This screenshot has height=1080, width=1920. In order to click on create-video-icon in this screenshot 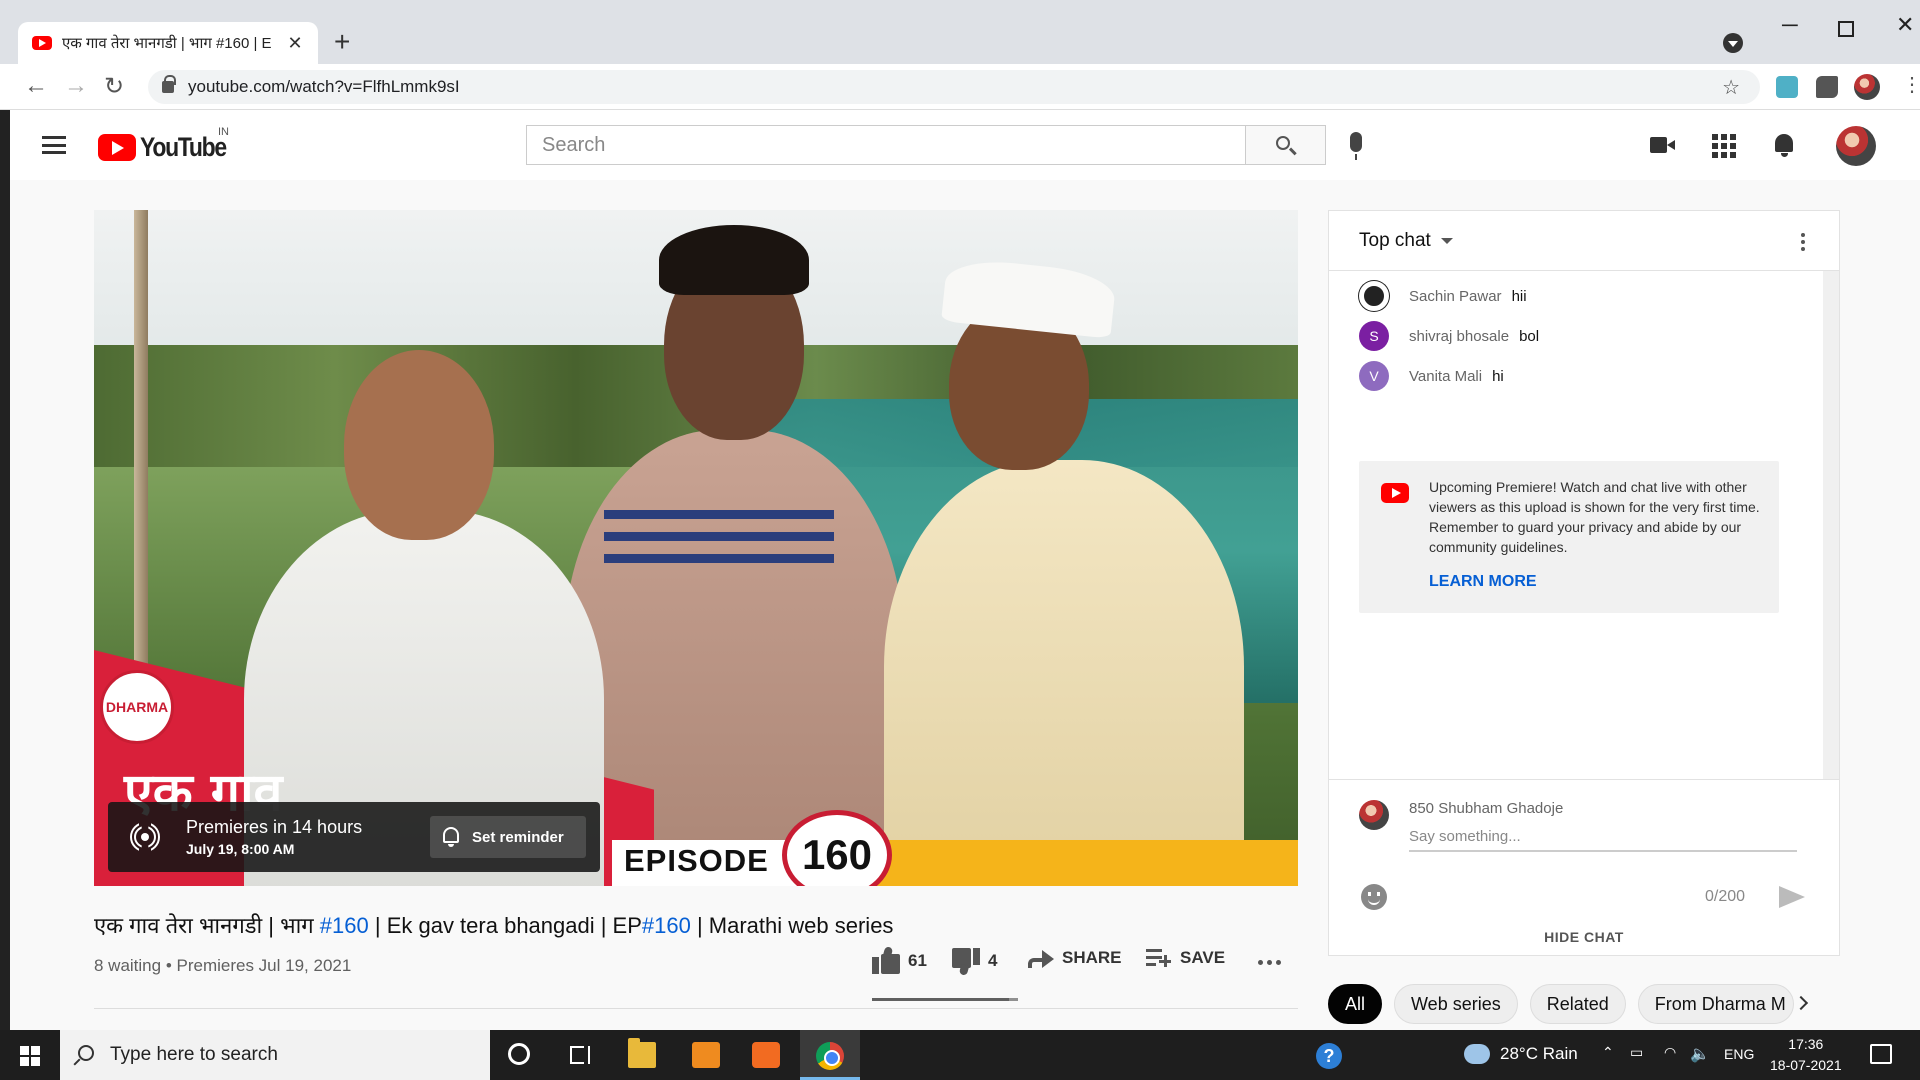, I will do `click(1663, 145)`.